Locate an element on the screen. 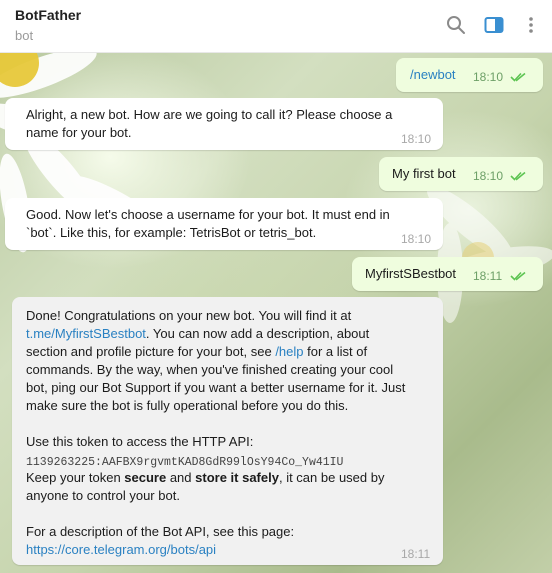 The image size is (552, 573). message-text: Keep your token is located at coordinates (75, 477).